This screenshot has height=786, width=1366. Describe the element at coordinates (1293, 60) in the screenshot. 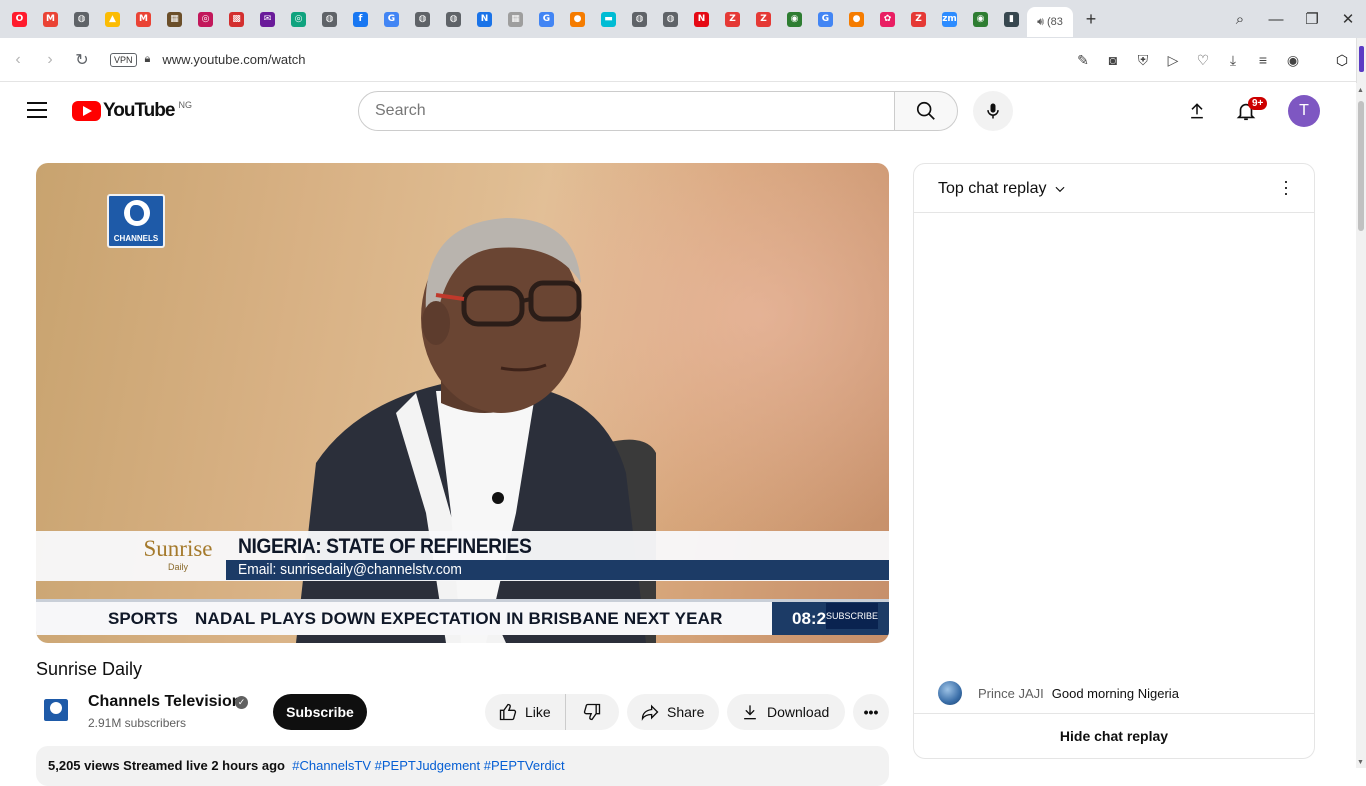

I see `profile-icon: ◉` at that location.